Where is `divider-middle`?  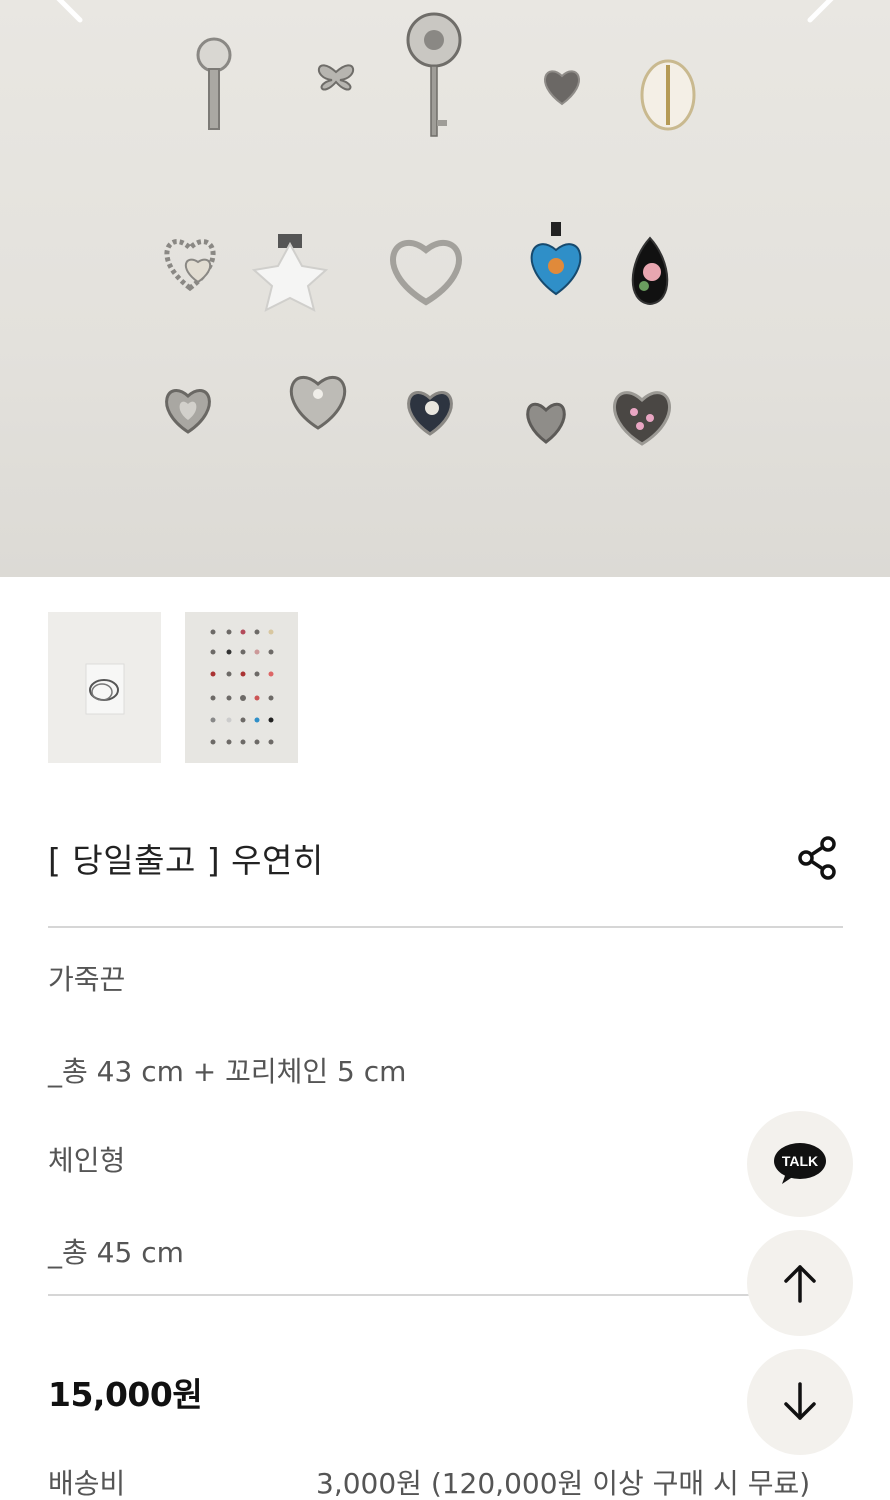 divider-middle is located at coordinates (445, 1295).